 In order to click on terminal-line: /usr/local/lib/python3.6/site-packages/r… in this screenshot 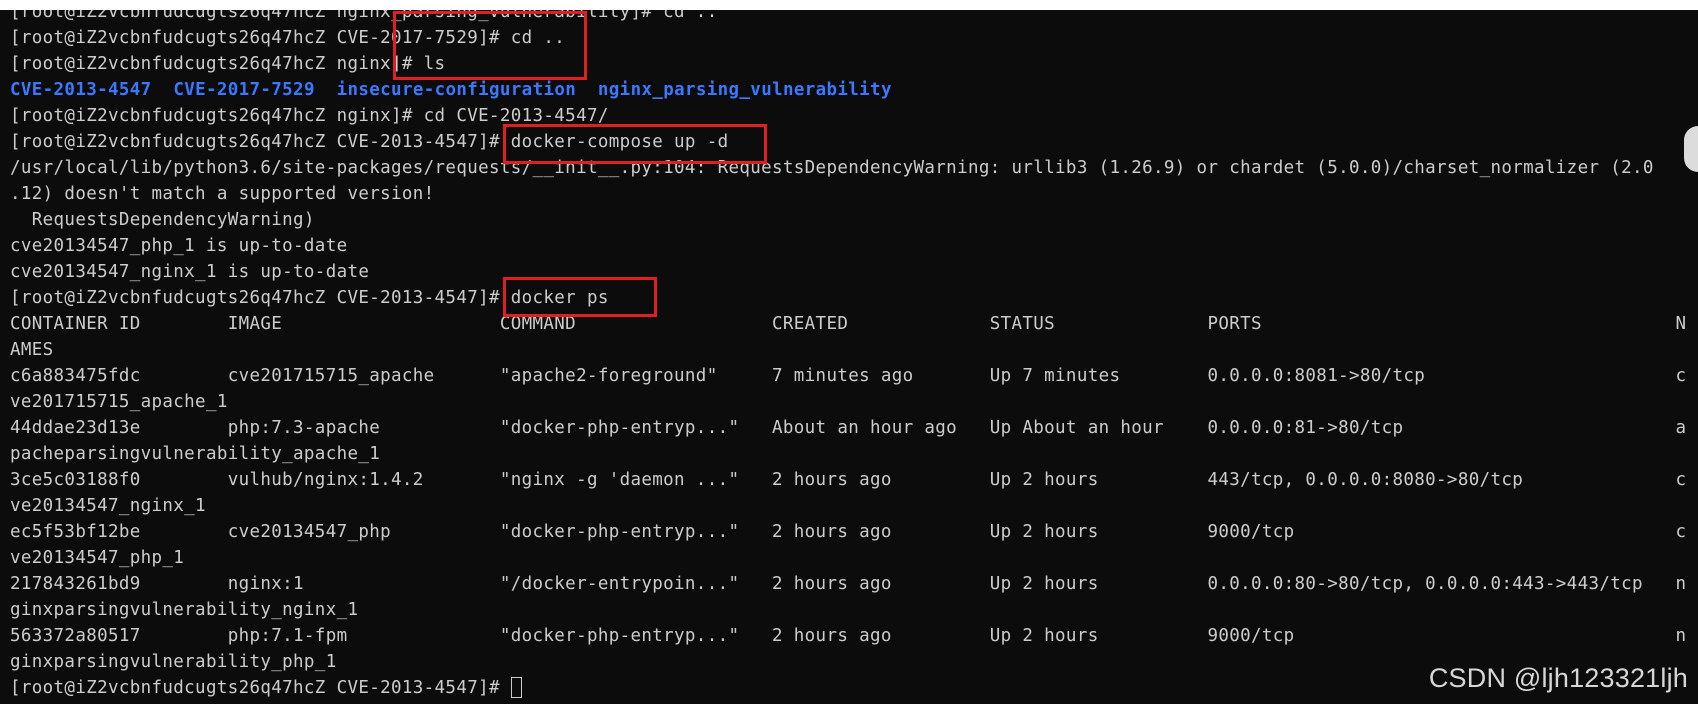, I will do `click(832, 168)`.